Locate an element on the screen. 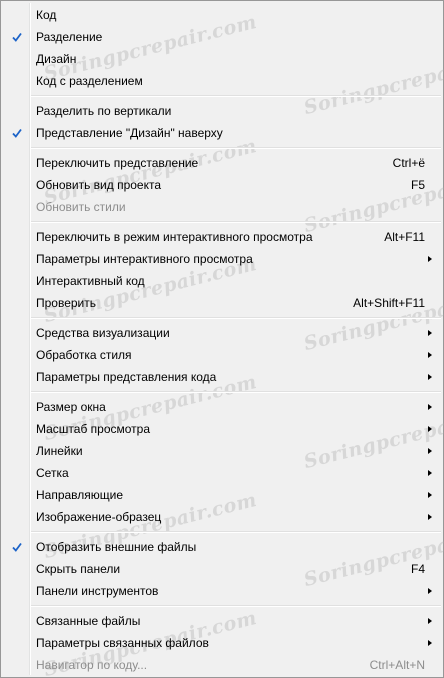 This screenshot has height=678, width=444. menu-item-guides: Направляющие is located at coordinates (222, 495).